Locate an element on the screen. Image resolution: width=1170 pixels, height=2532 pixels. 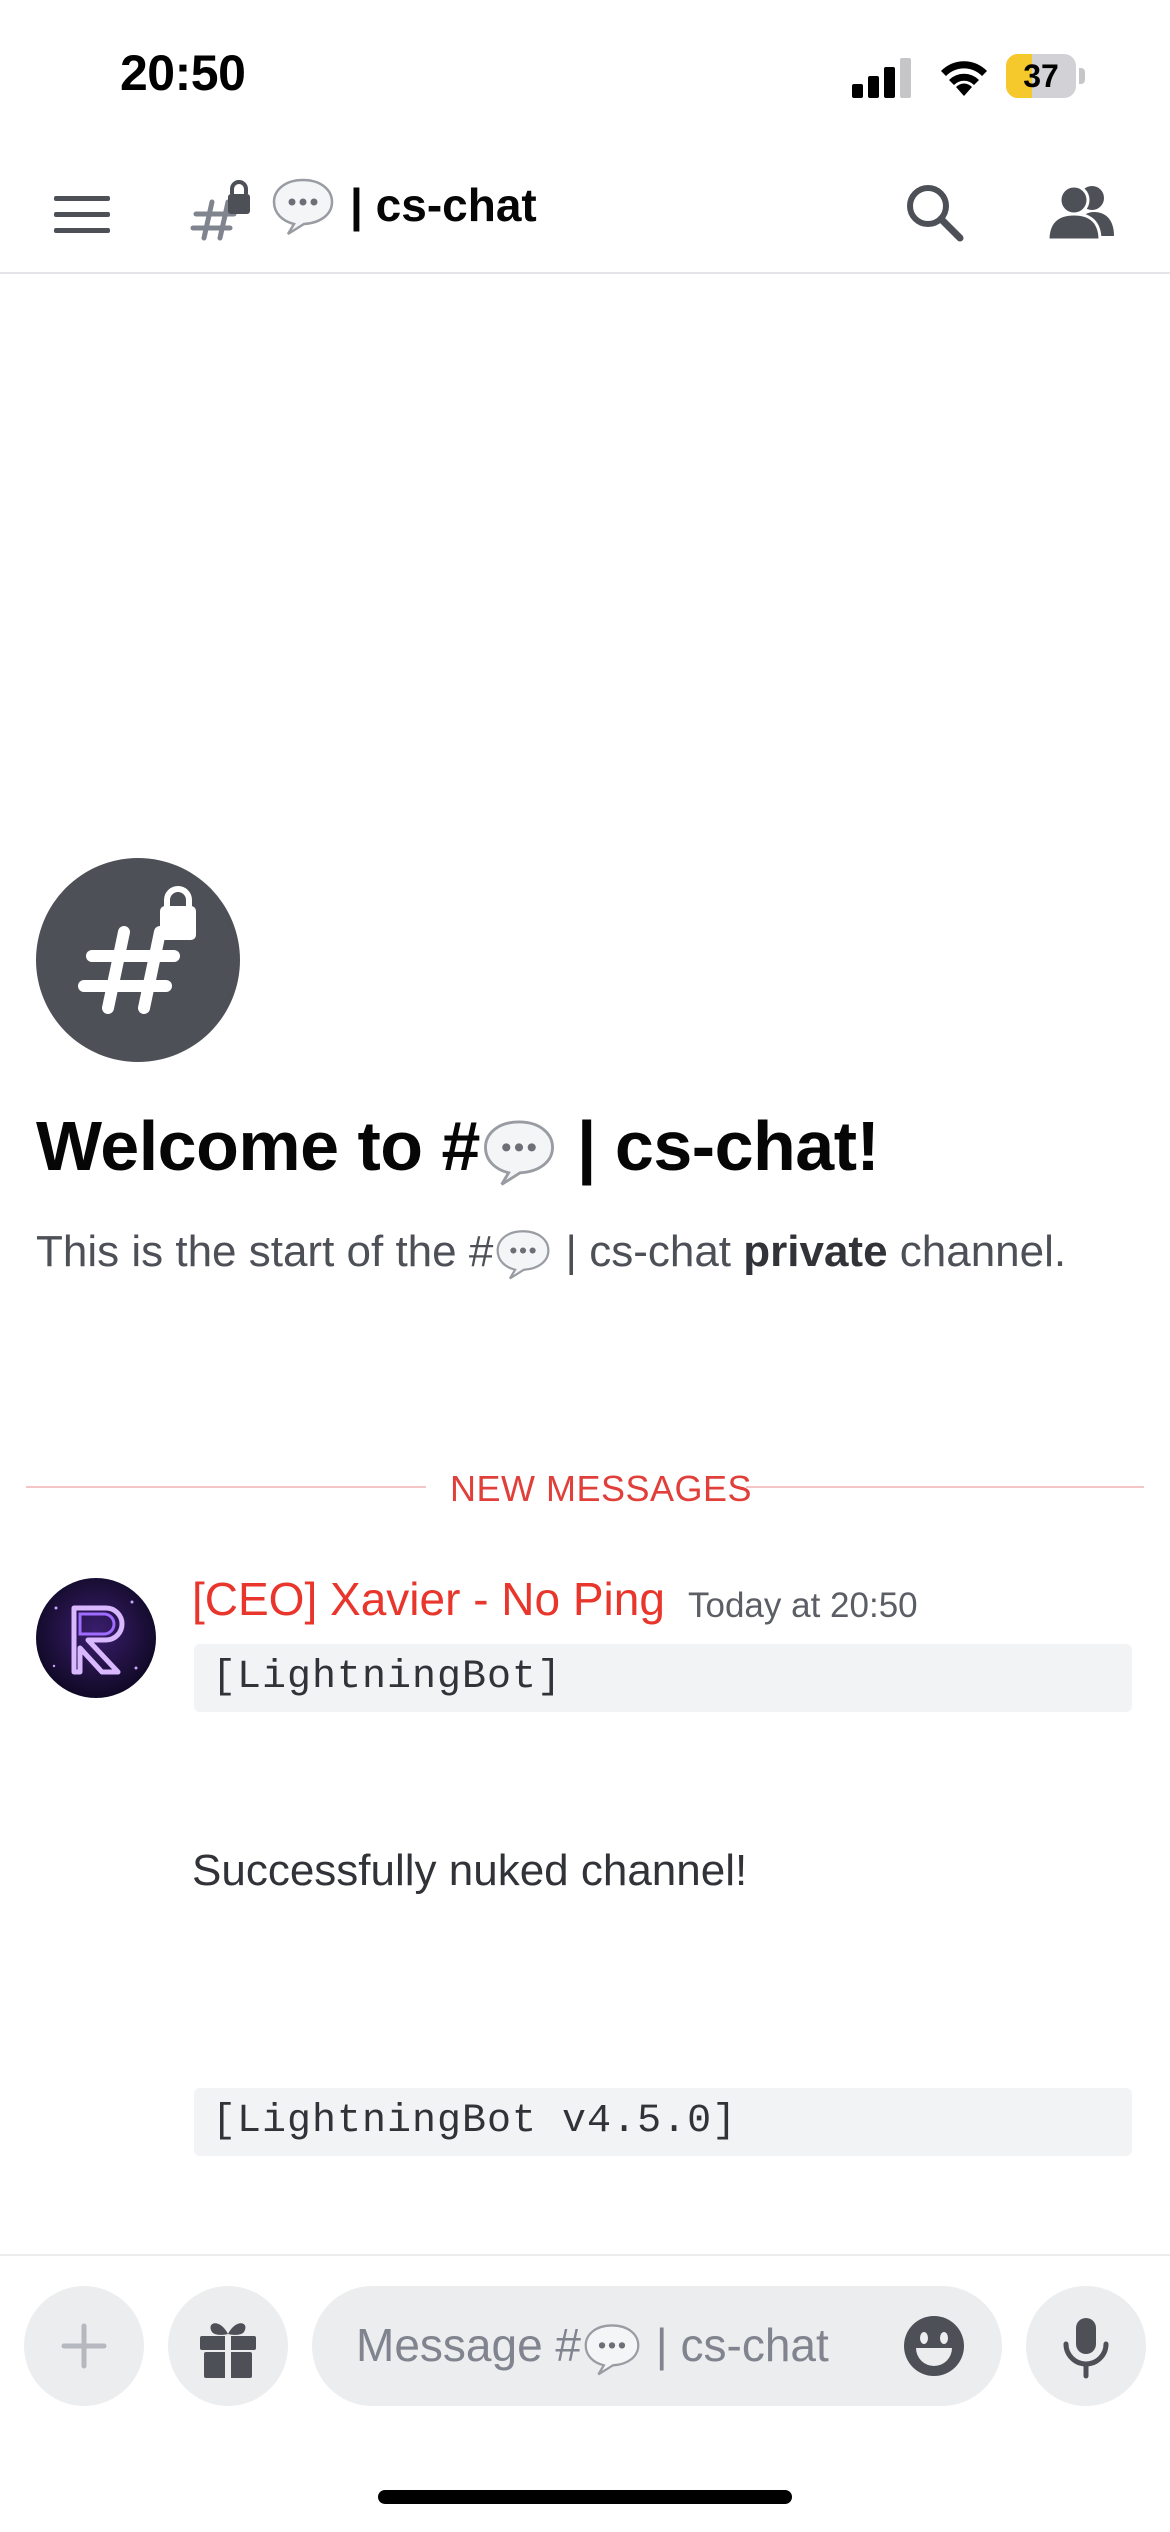
welcome-sub-bold: private is located at coordinates (815, 1251).